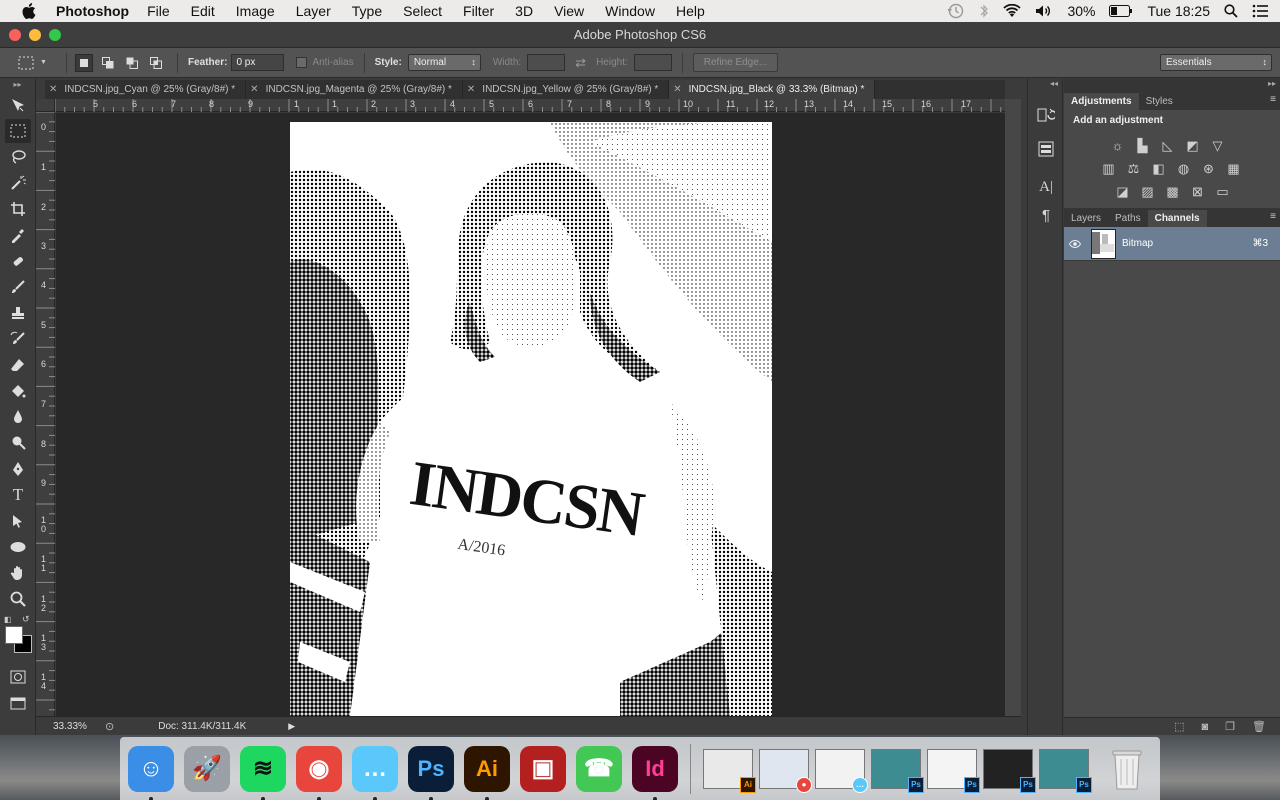 The image size is (1280, 800). What do you see at coordinates (1172, 85) in the screenshot?
I see `collapse-panels-icon: ▸▸` at bounding box center [1172, 85].